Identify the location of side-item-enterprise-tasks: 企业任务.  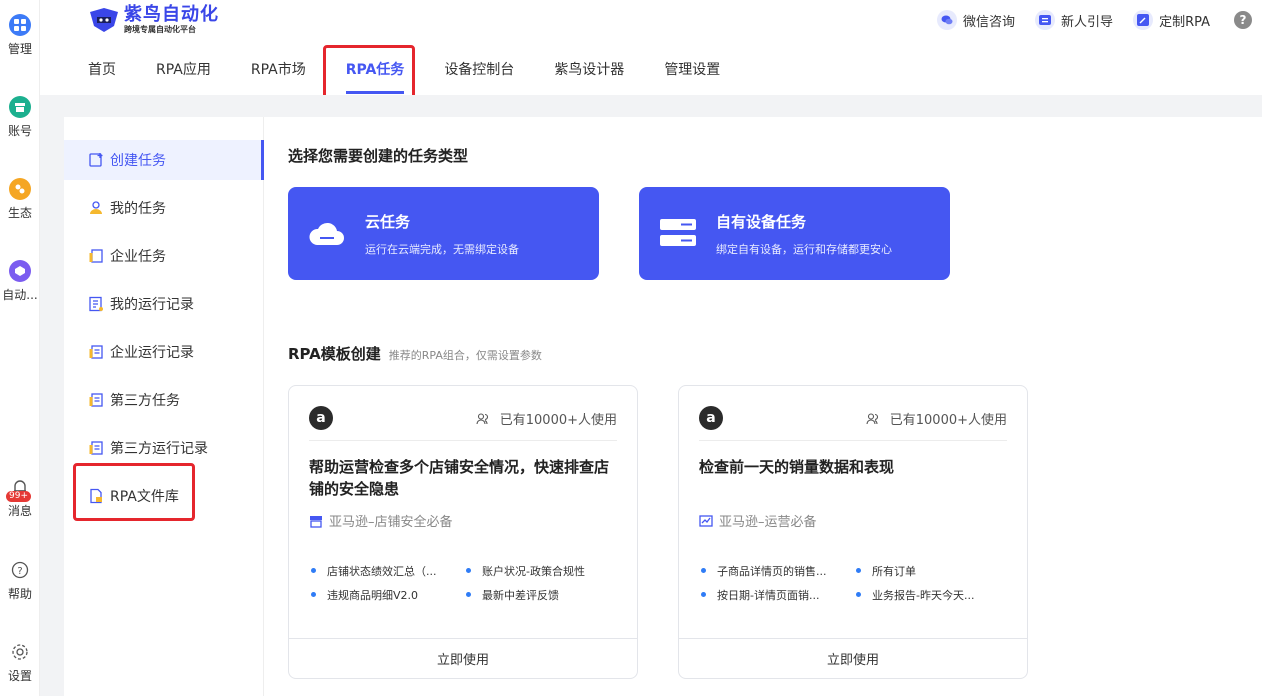
(163, 256).